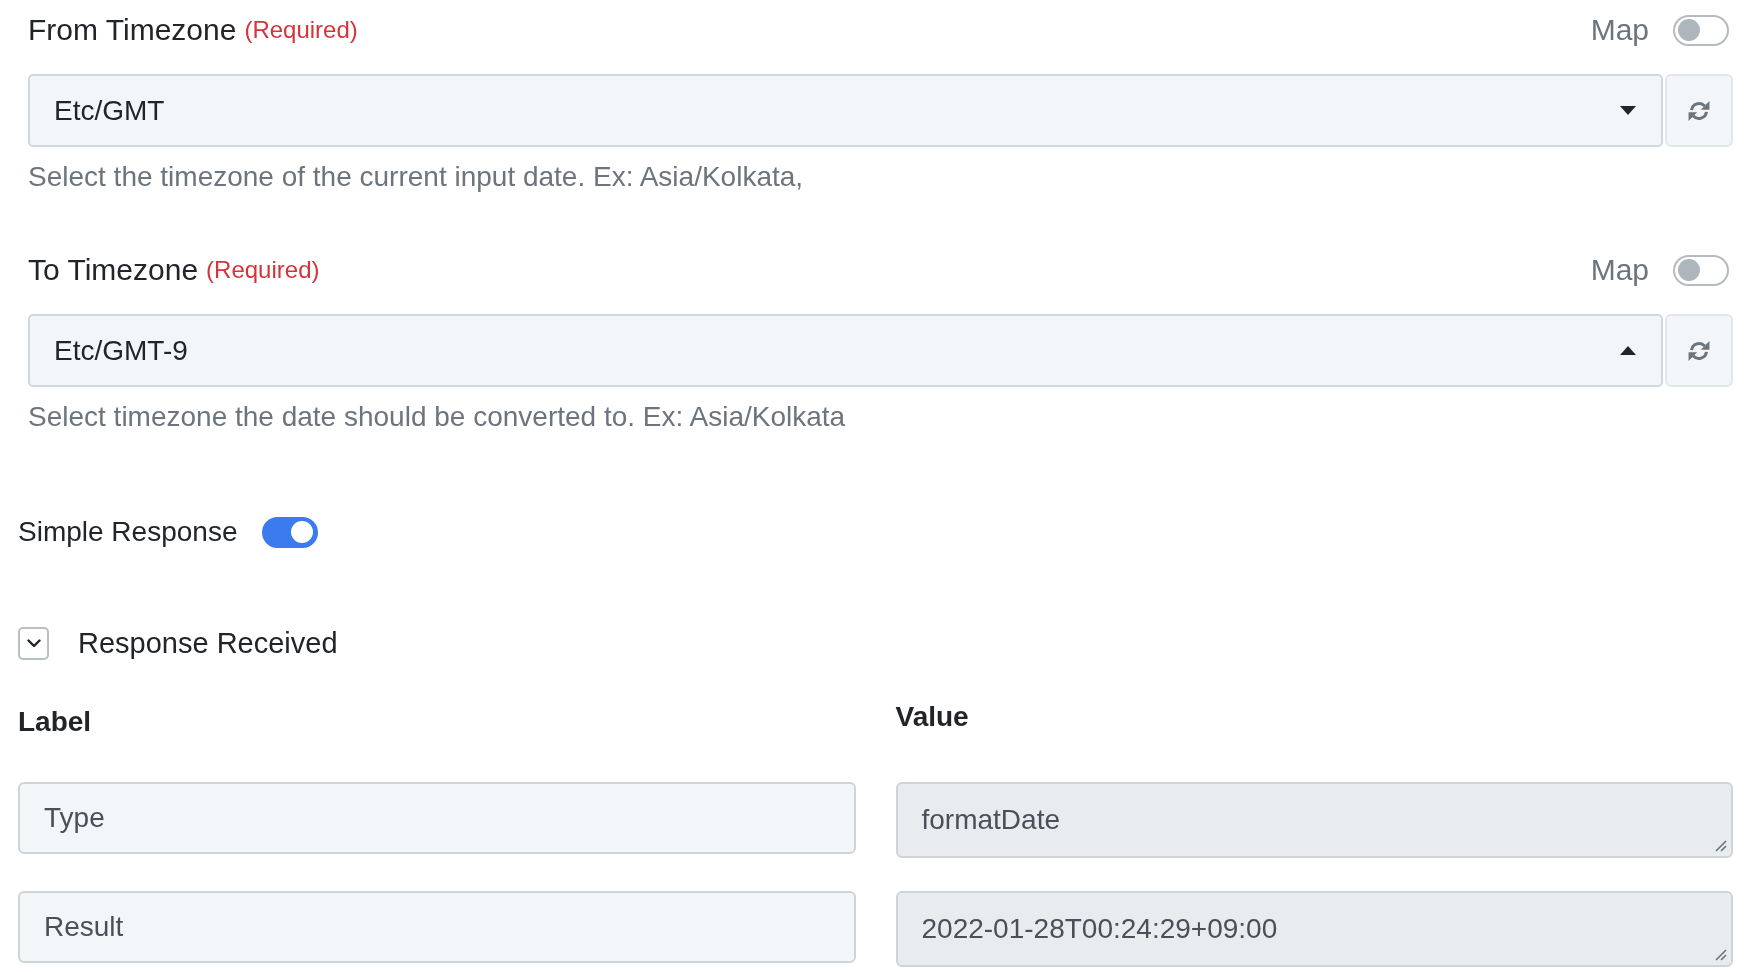 This screenshot has width=1752, height=972. What do you see at coordinates (932, 717) in the screenshot?
I see `column-header: Value` at bounding box center [932, 717].